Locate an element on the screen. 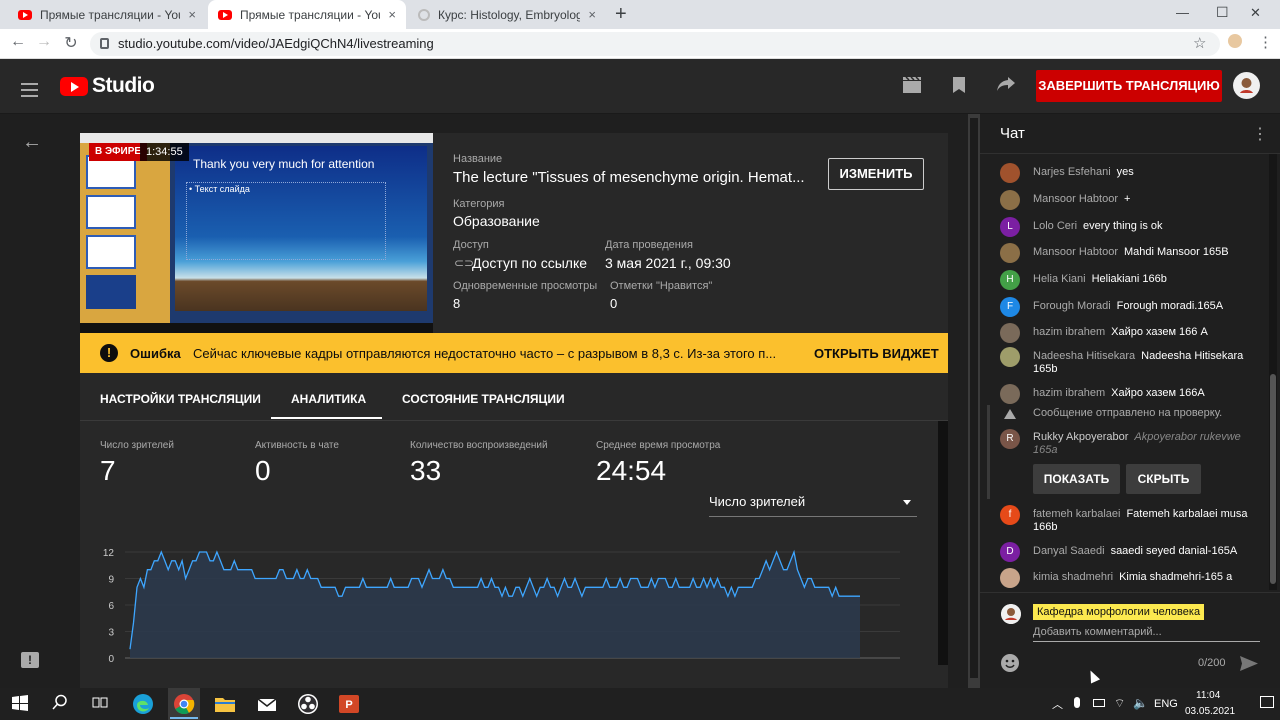  task-view-icon is located at coordinates (100, 705).